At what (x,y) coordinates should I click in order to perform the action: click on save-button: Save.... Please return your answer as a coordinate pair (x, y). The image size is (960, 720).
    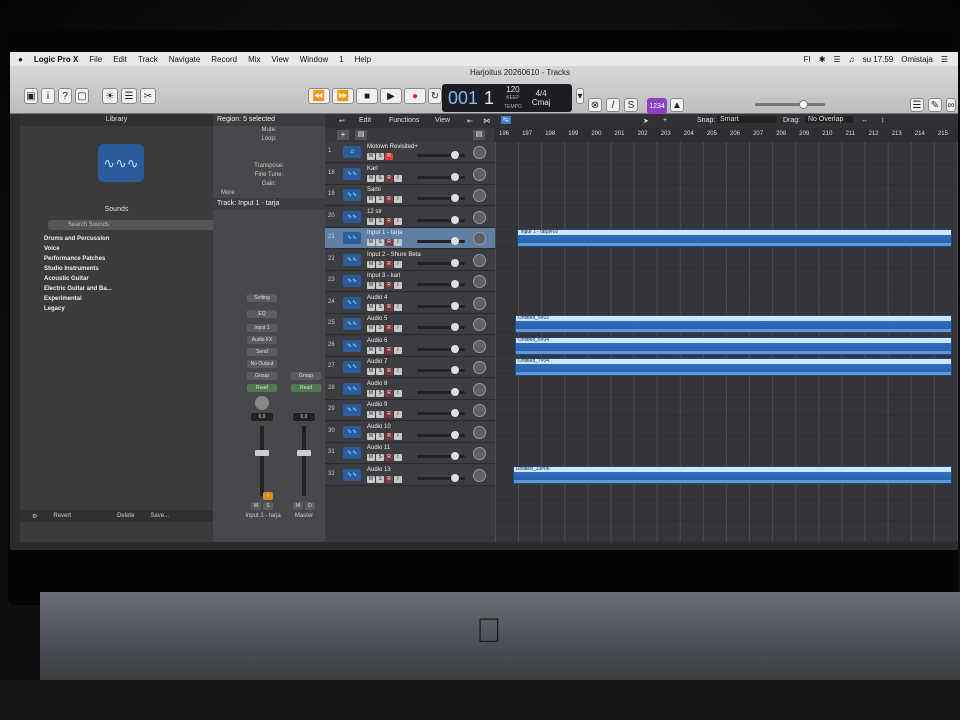
    Looking at the image, I should click on (159, 516).